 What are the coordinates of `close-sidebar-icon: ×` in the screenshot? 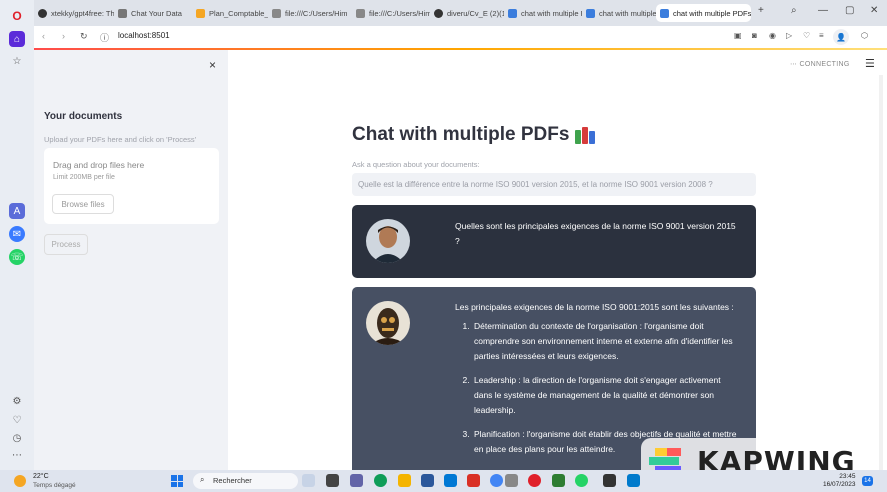 It's located at (212, 65).